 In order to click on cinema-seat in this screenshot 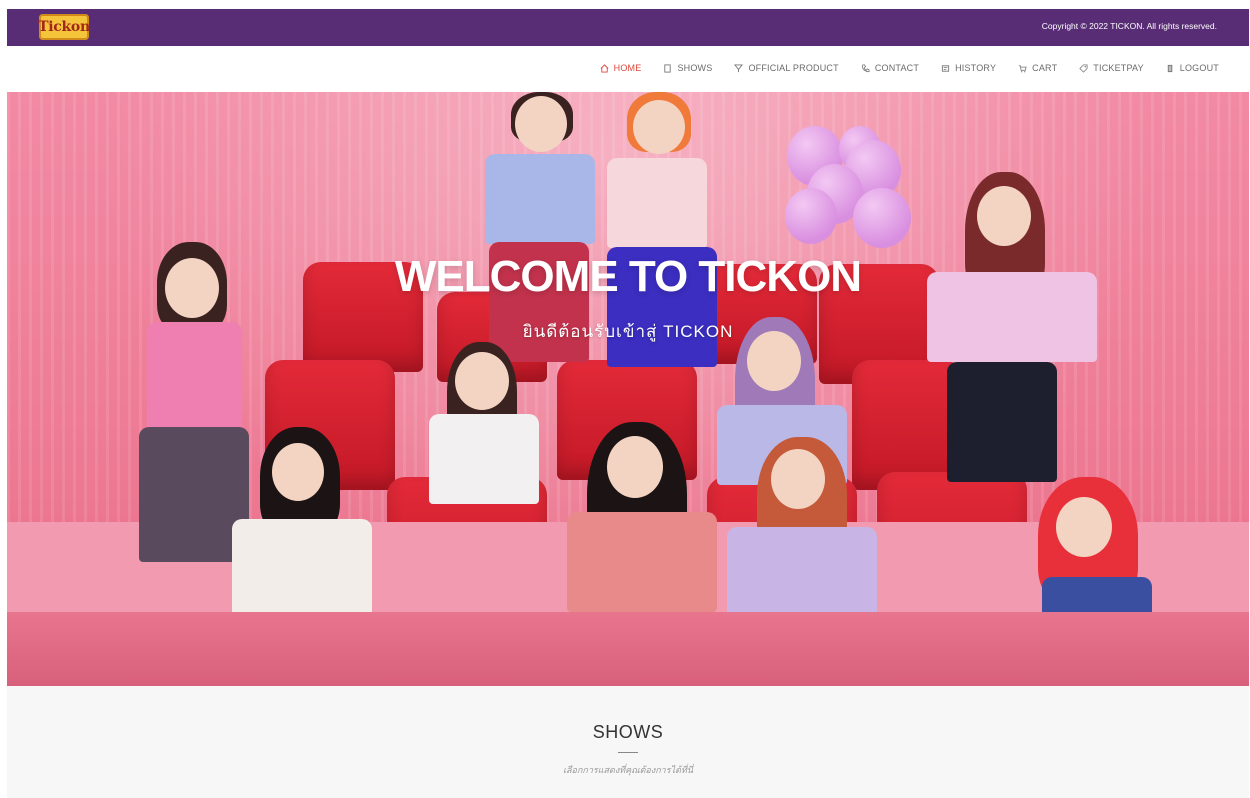, I will do `click(907, 425)`.